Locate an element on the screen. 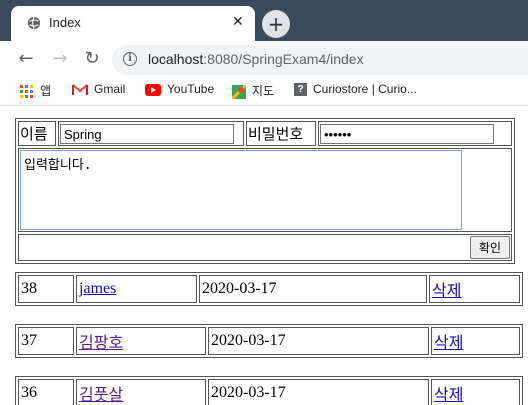 The width and height of the screenshot is (528, 405). apps-grid-icon is located at coordinates (26, 91).